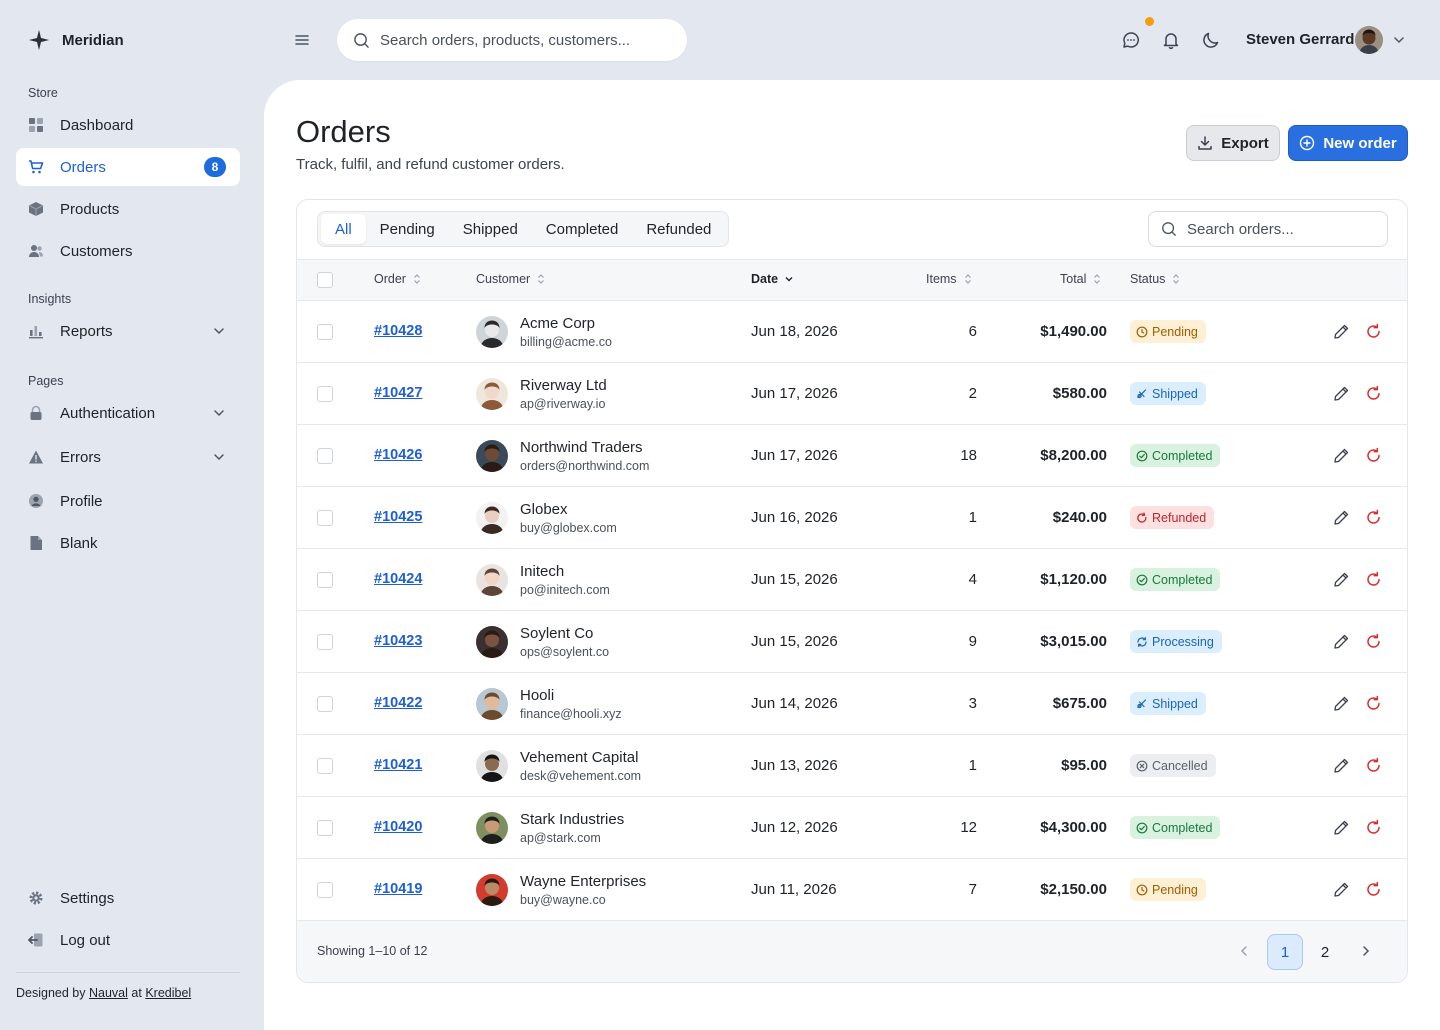 This screenshot has width=1440, height=1030. I want to click on brand-logo: Meridian, so click(76, 40).